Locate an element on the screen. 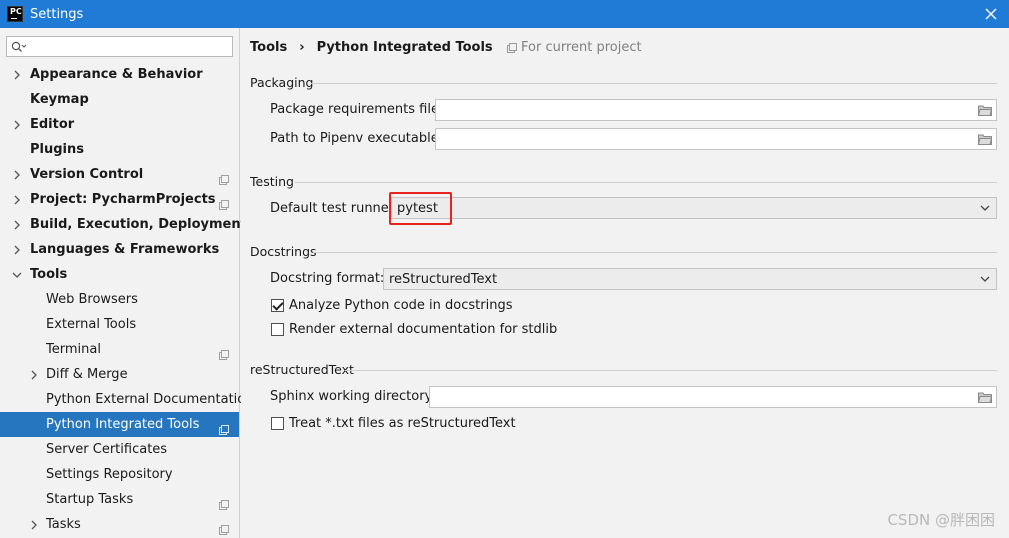  docstrings-divider is located at coordinates (655, 252).